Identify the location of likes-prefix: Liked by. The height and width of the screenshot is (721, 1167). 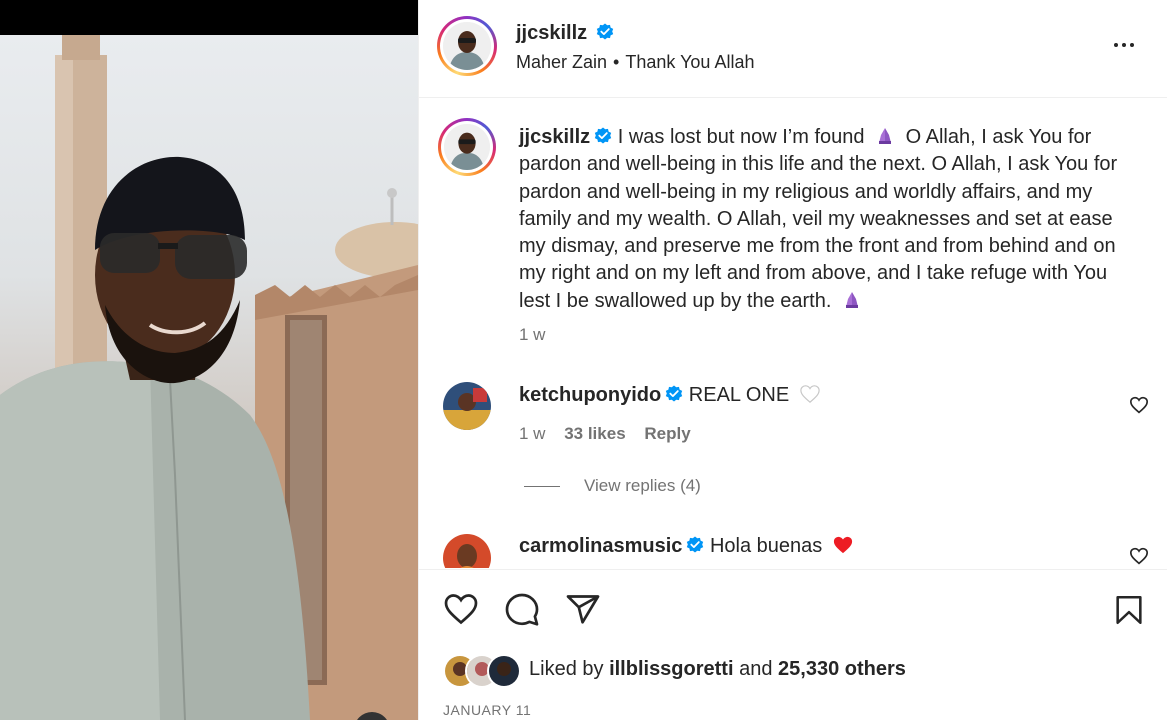
(566, 669).